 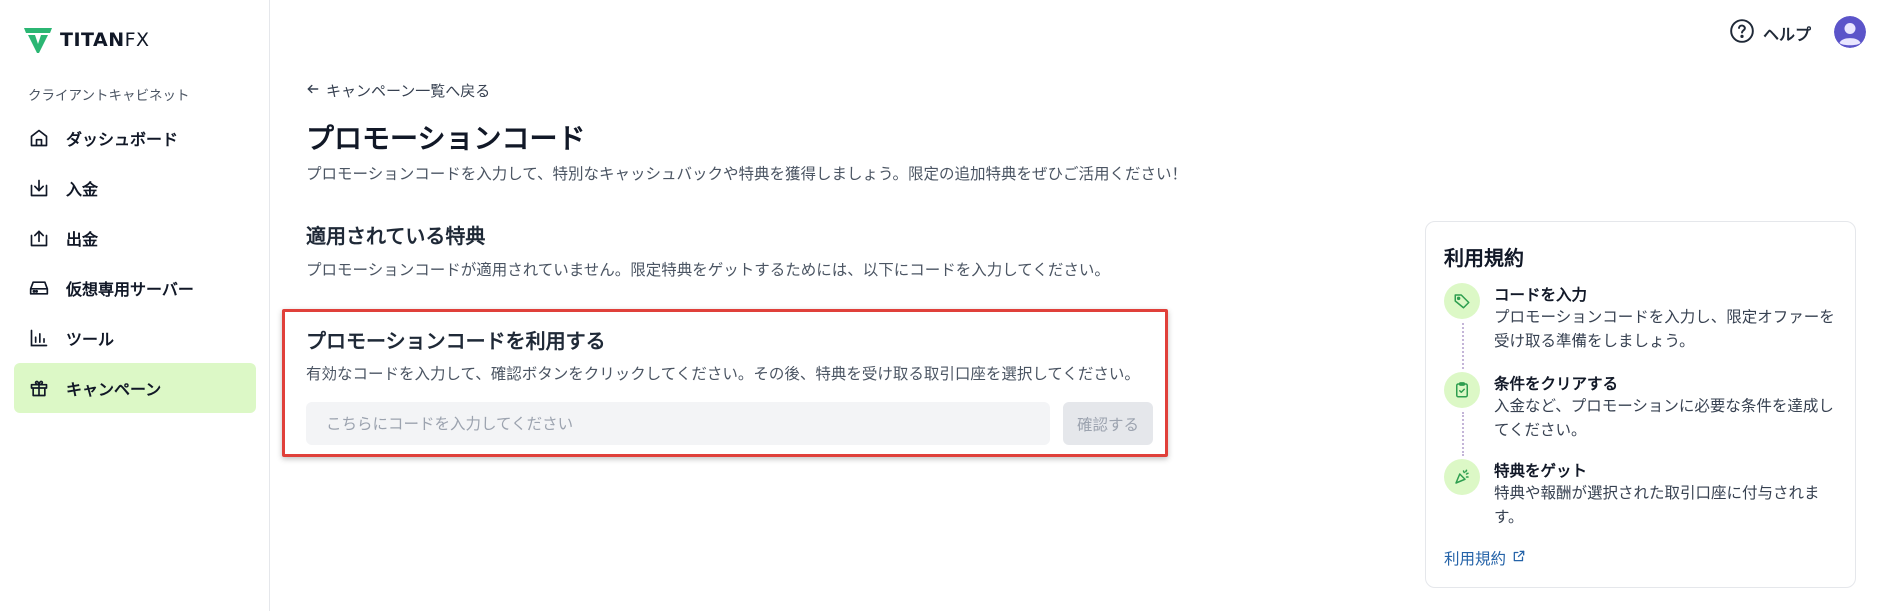 I want to click on back-link-label: キャンペーン一覧へ戻る, so click(x=408, y=91).